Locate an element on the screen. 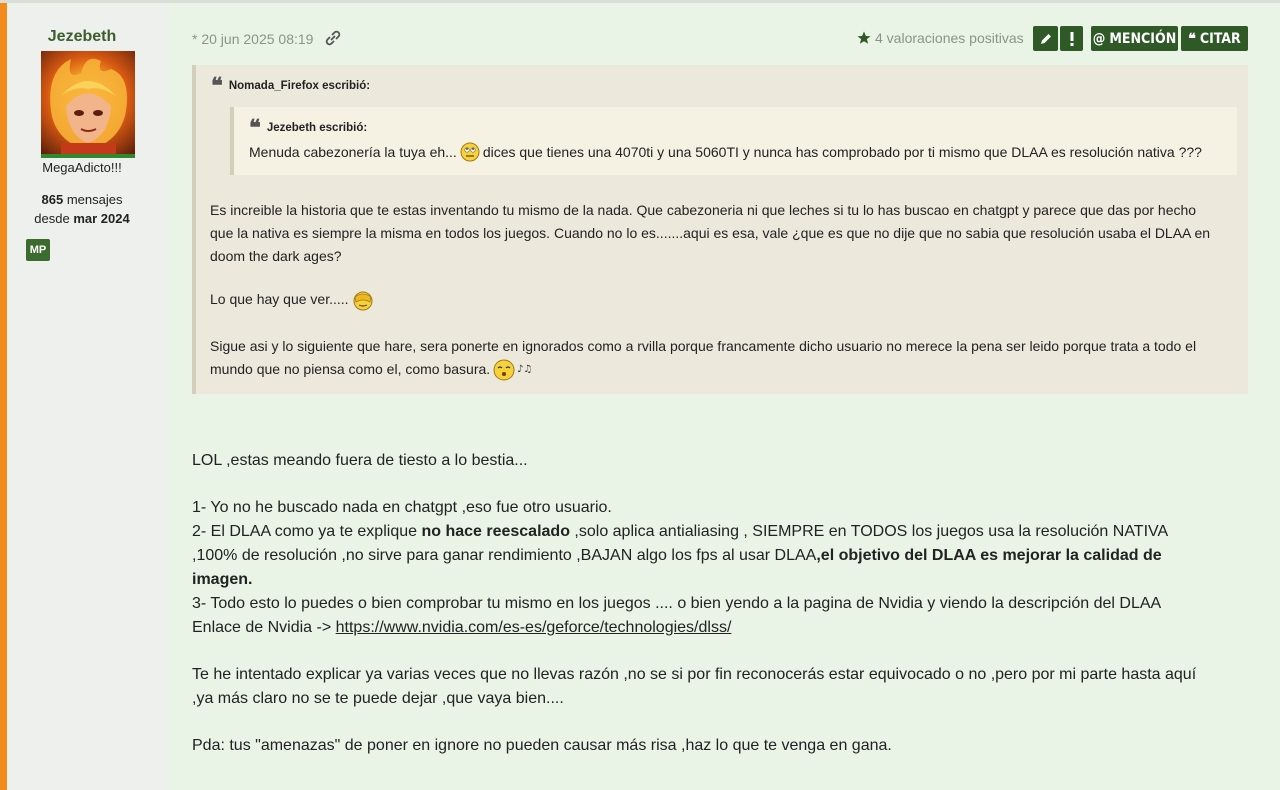  user-avatar is located at coordinates (88, 102).